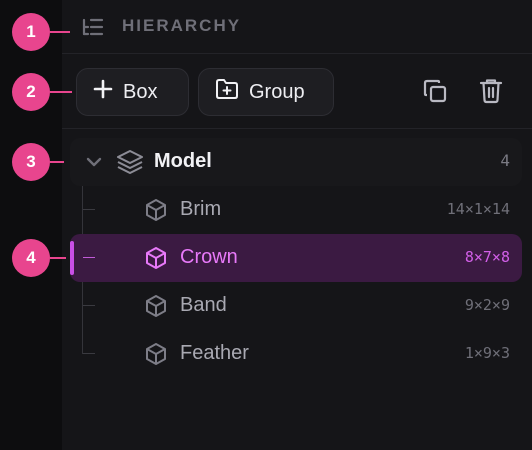  What do you see at coordinates (31, 162) in the screenshot?
I see `callout-badge-3: 3` at bounding box center [31, 162].